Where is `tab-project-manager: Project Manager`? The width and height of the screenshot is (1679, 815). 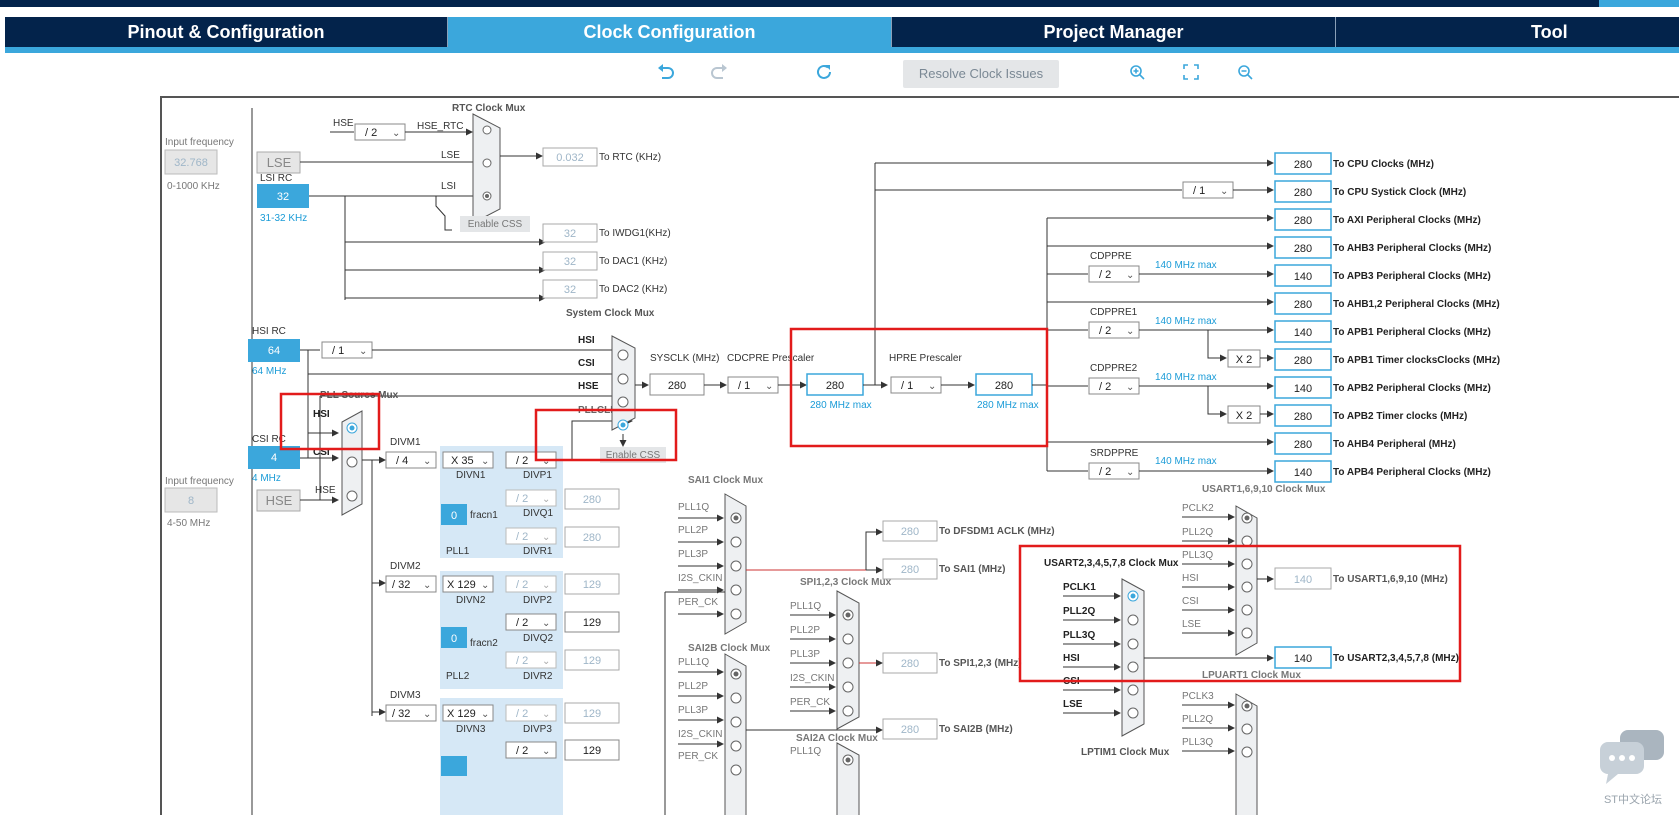 tab-project-manager: Project Manager is located at coordinates (1114, 32).